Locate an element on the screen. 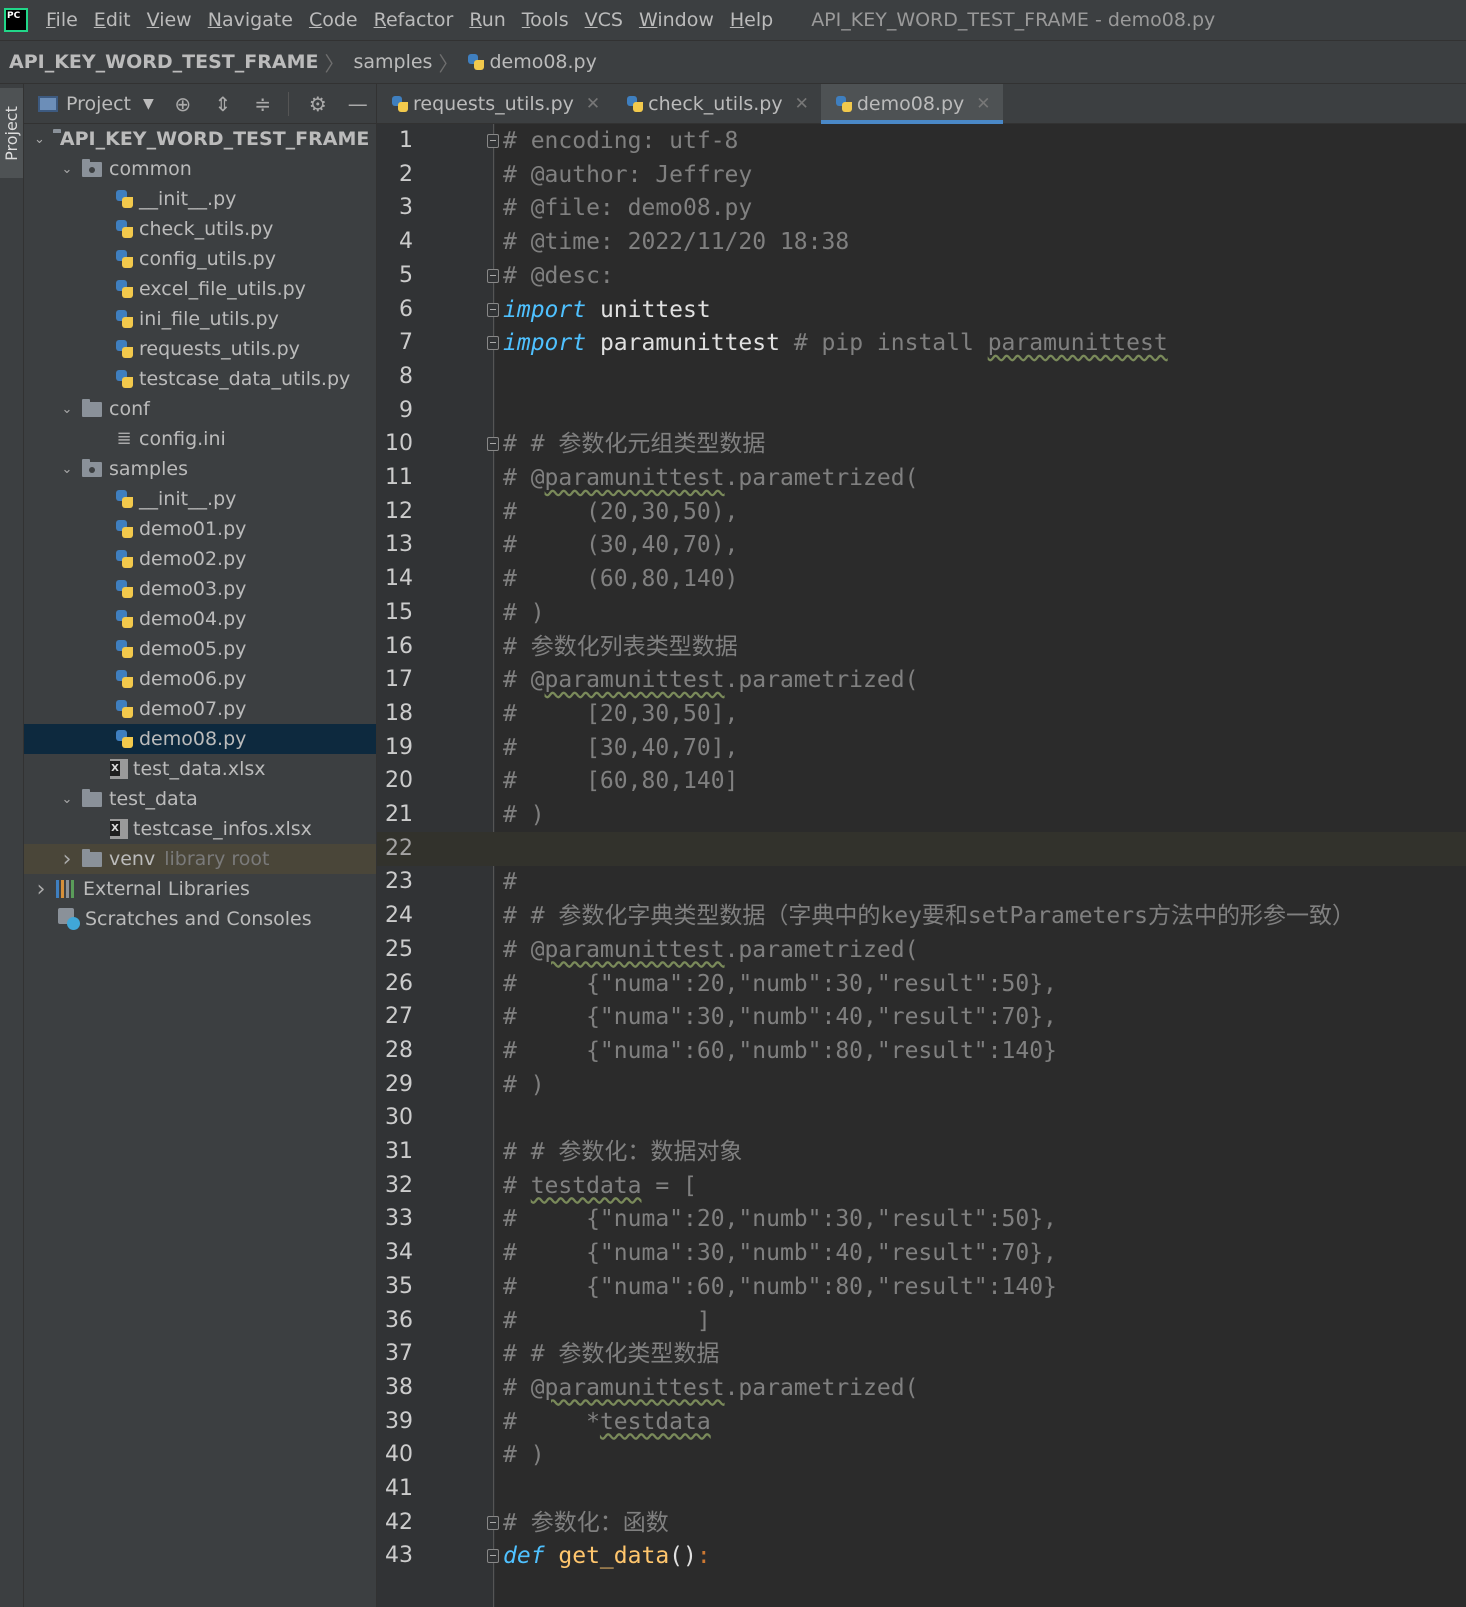 This screenshot has width=1466, height=1607. tree-folder-test-data: ⌄ test_data is located at coordinates (200, 799).